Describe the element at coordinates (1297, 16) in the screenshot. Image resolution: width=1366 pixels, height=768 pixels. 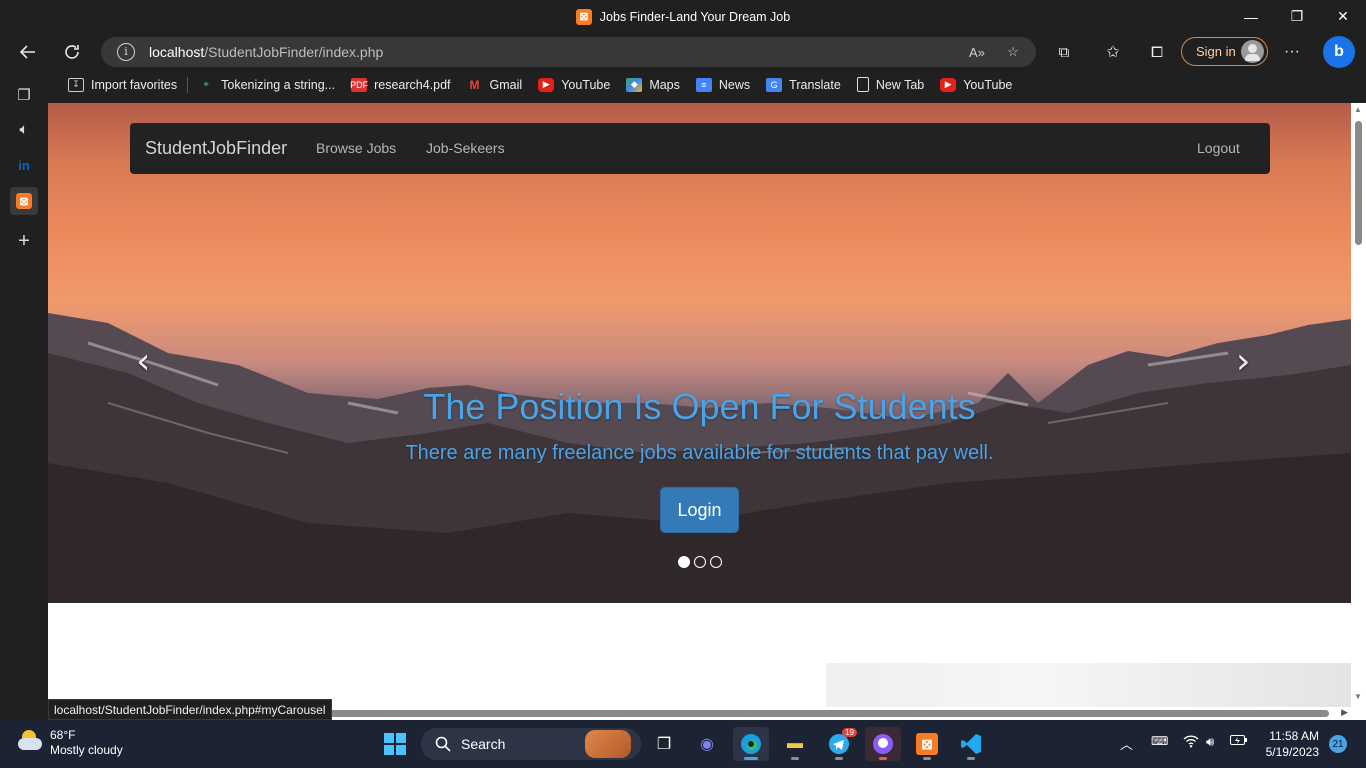
I see `restore-button: ❐` at that location.